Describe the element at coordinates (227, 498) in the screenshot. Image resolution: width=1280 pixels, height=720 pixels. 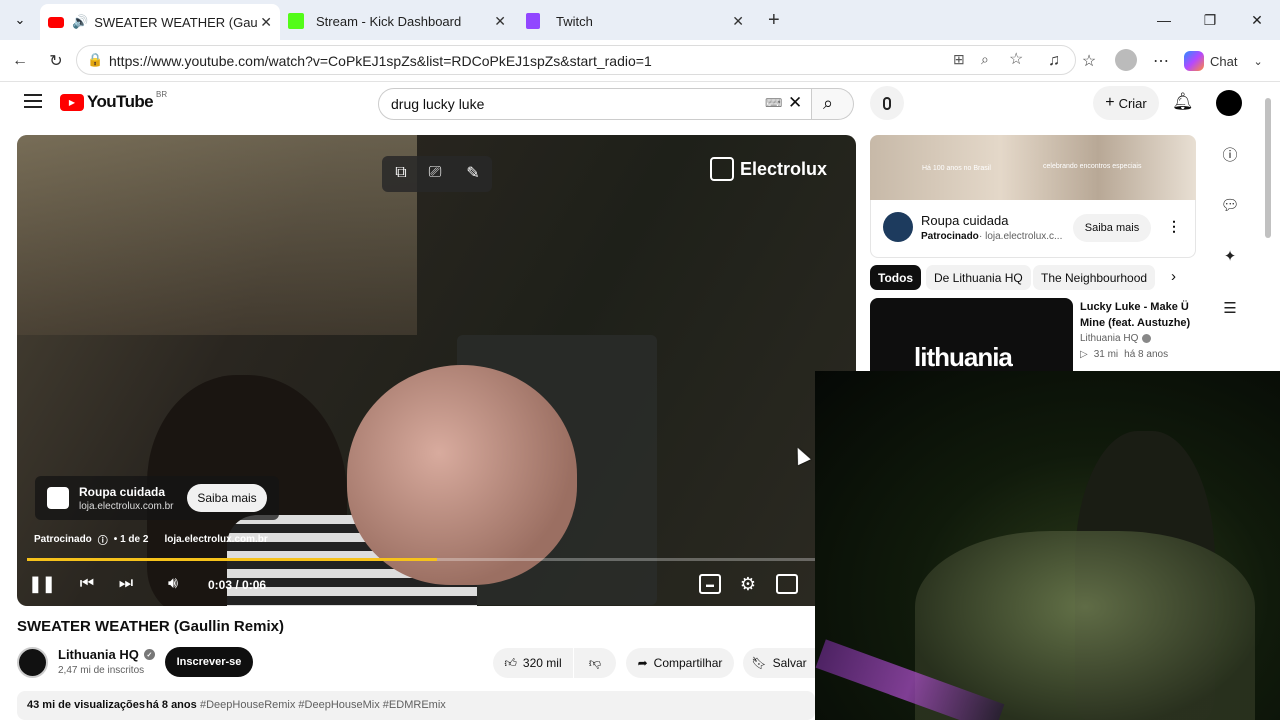
I see `ad-cta-button: Saiba mais` at that location.